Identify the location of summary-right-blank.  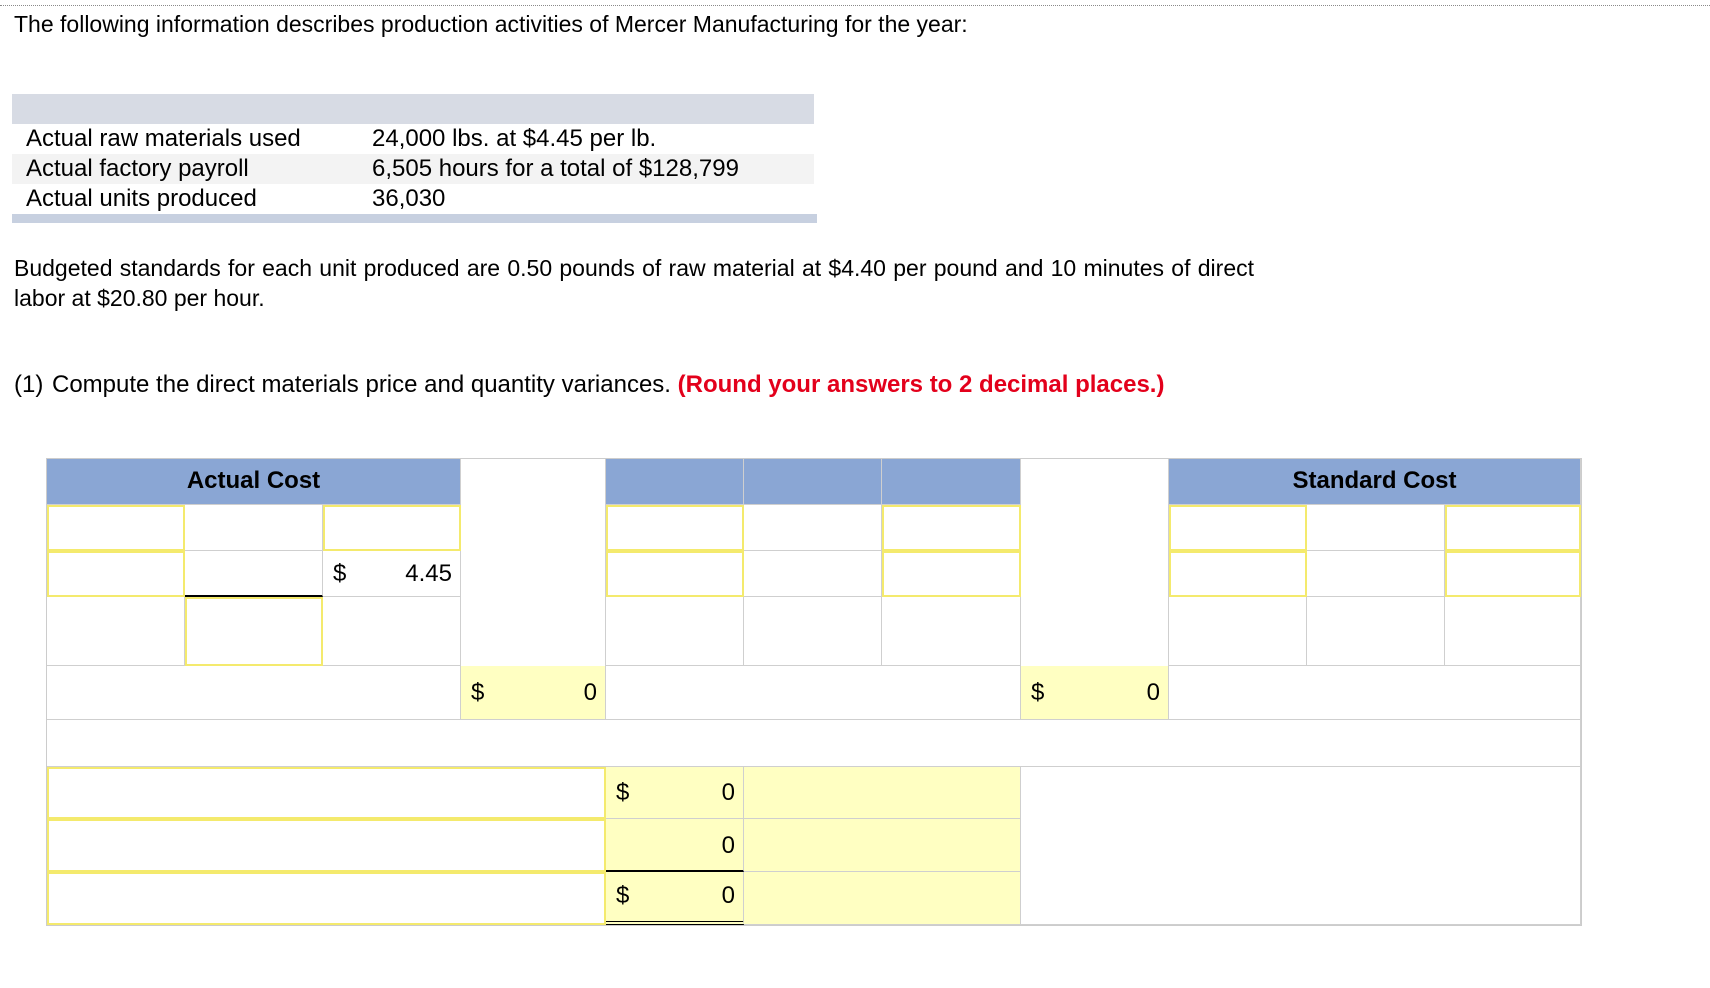
(1301, 846).